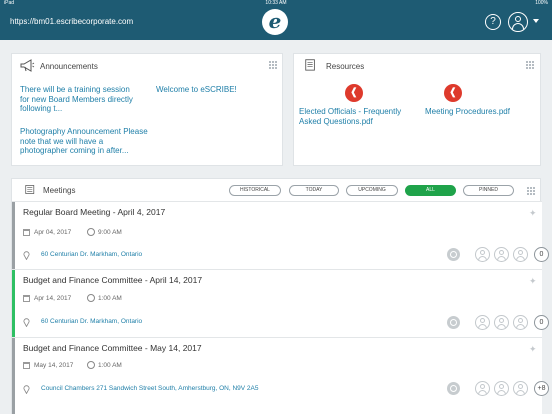 The image size is (552, 414). What do you see at coordinates (310, 65) in the screenshot?
I see `document-icon` at bounding box center [310, 65].